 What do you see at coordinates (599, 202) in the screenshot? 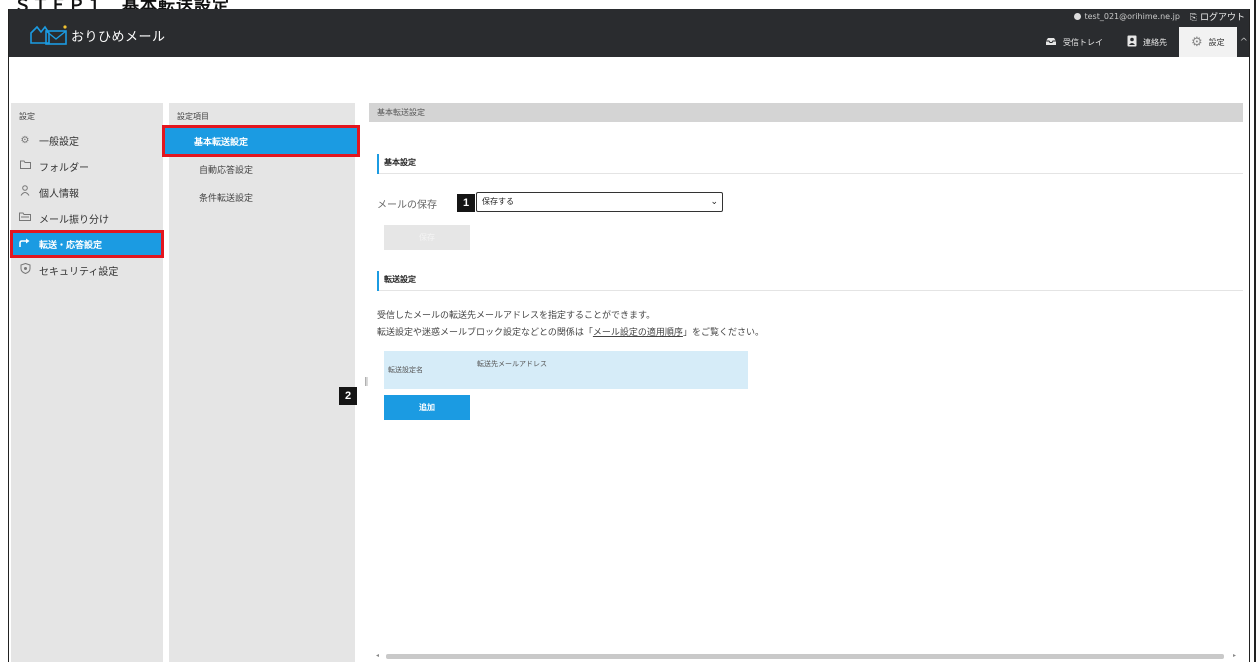
I see `mail-save-select: 保存する ⌄` at bounding box center [599, 202].